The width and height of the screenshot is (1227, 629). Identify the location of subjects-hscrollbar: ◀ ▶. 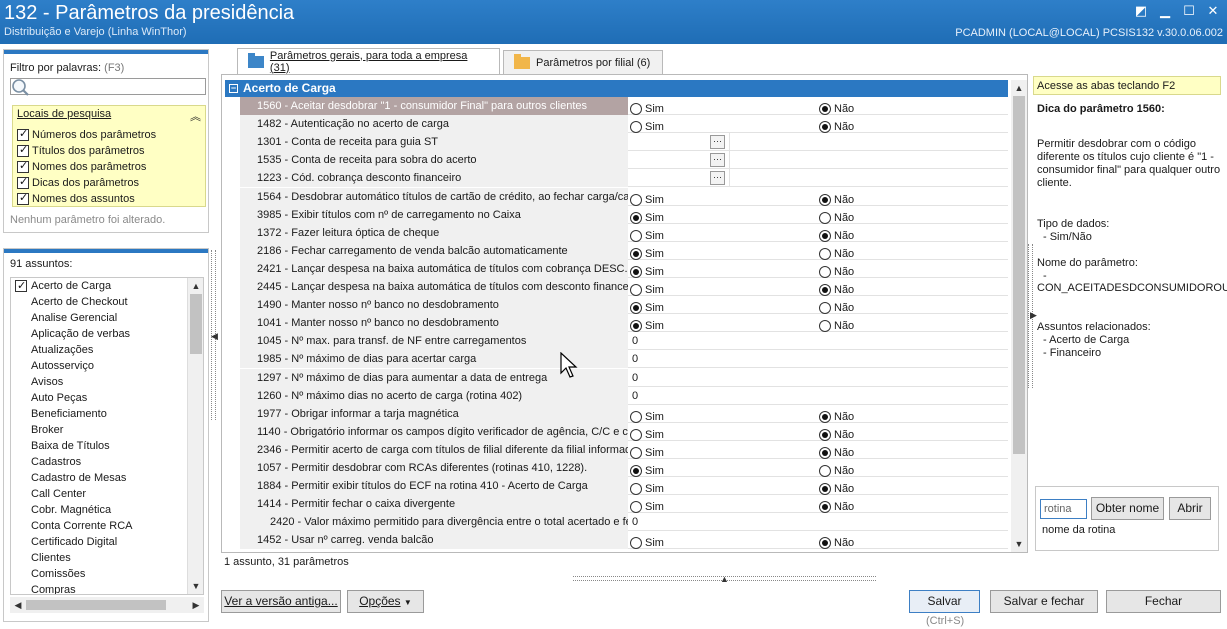
(107, 605).